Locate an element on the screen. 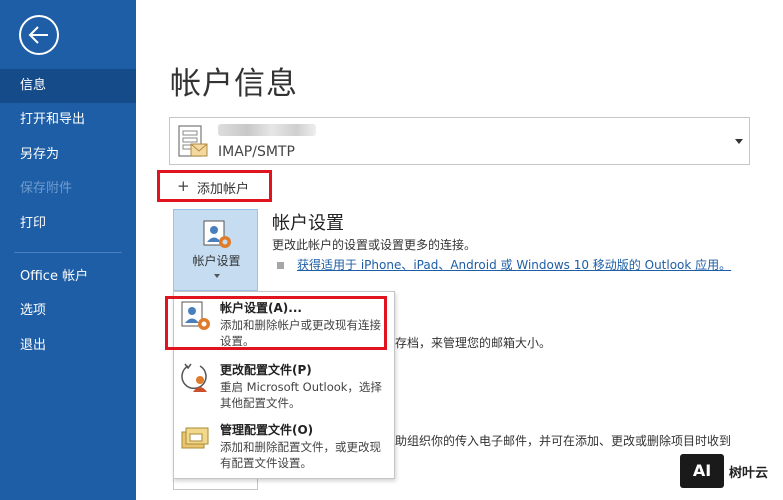  rules-alerts-text: 助组织你的传入电子邮件，并可在添加、更改或删除项目时收到 is located at coordinates (563, 441).